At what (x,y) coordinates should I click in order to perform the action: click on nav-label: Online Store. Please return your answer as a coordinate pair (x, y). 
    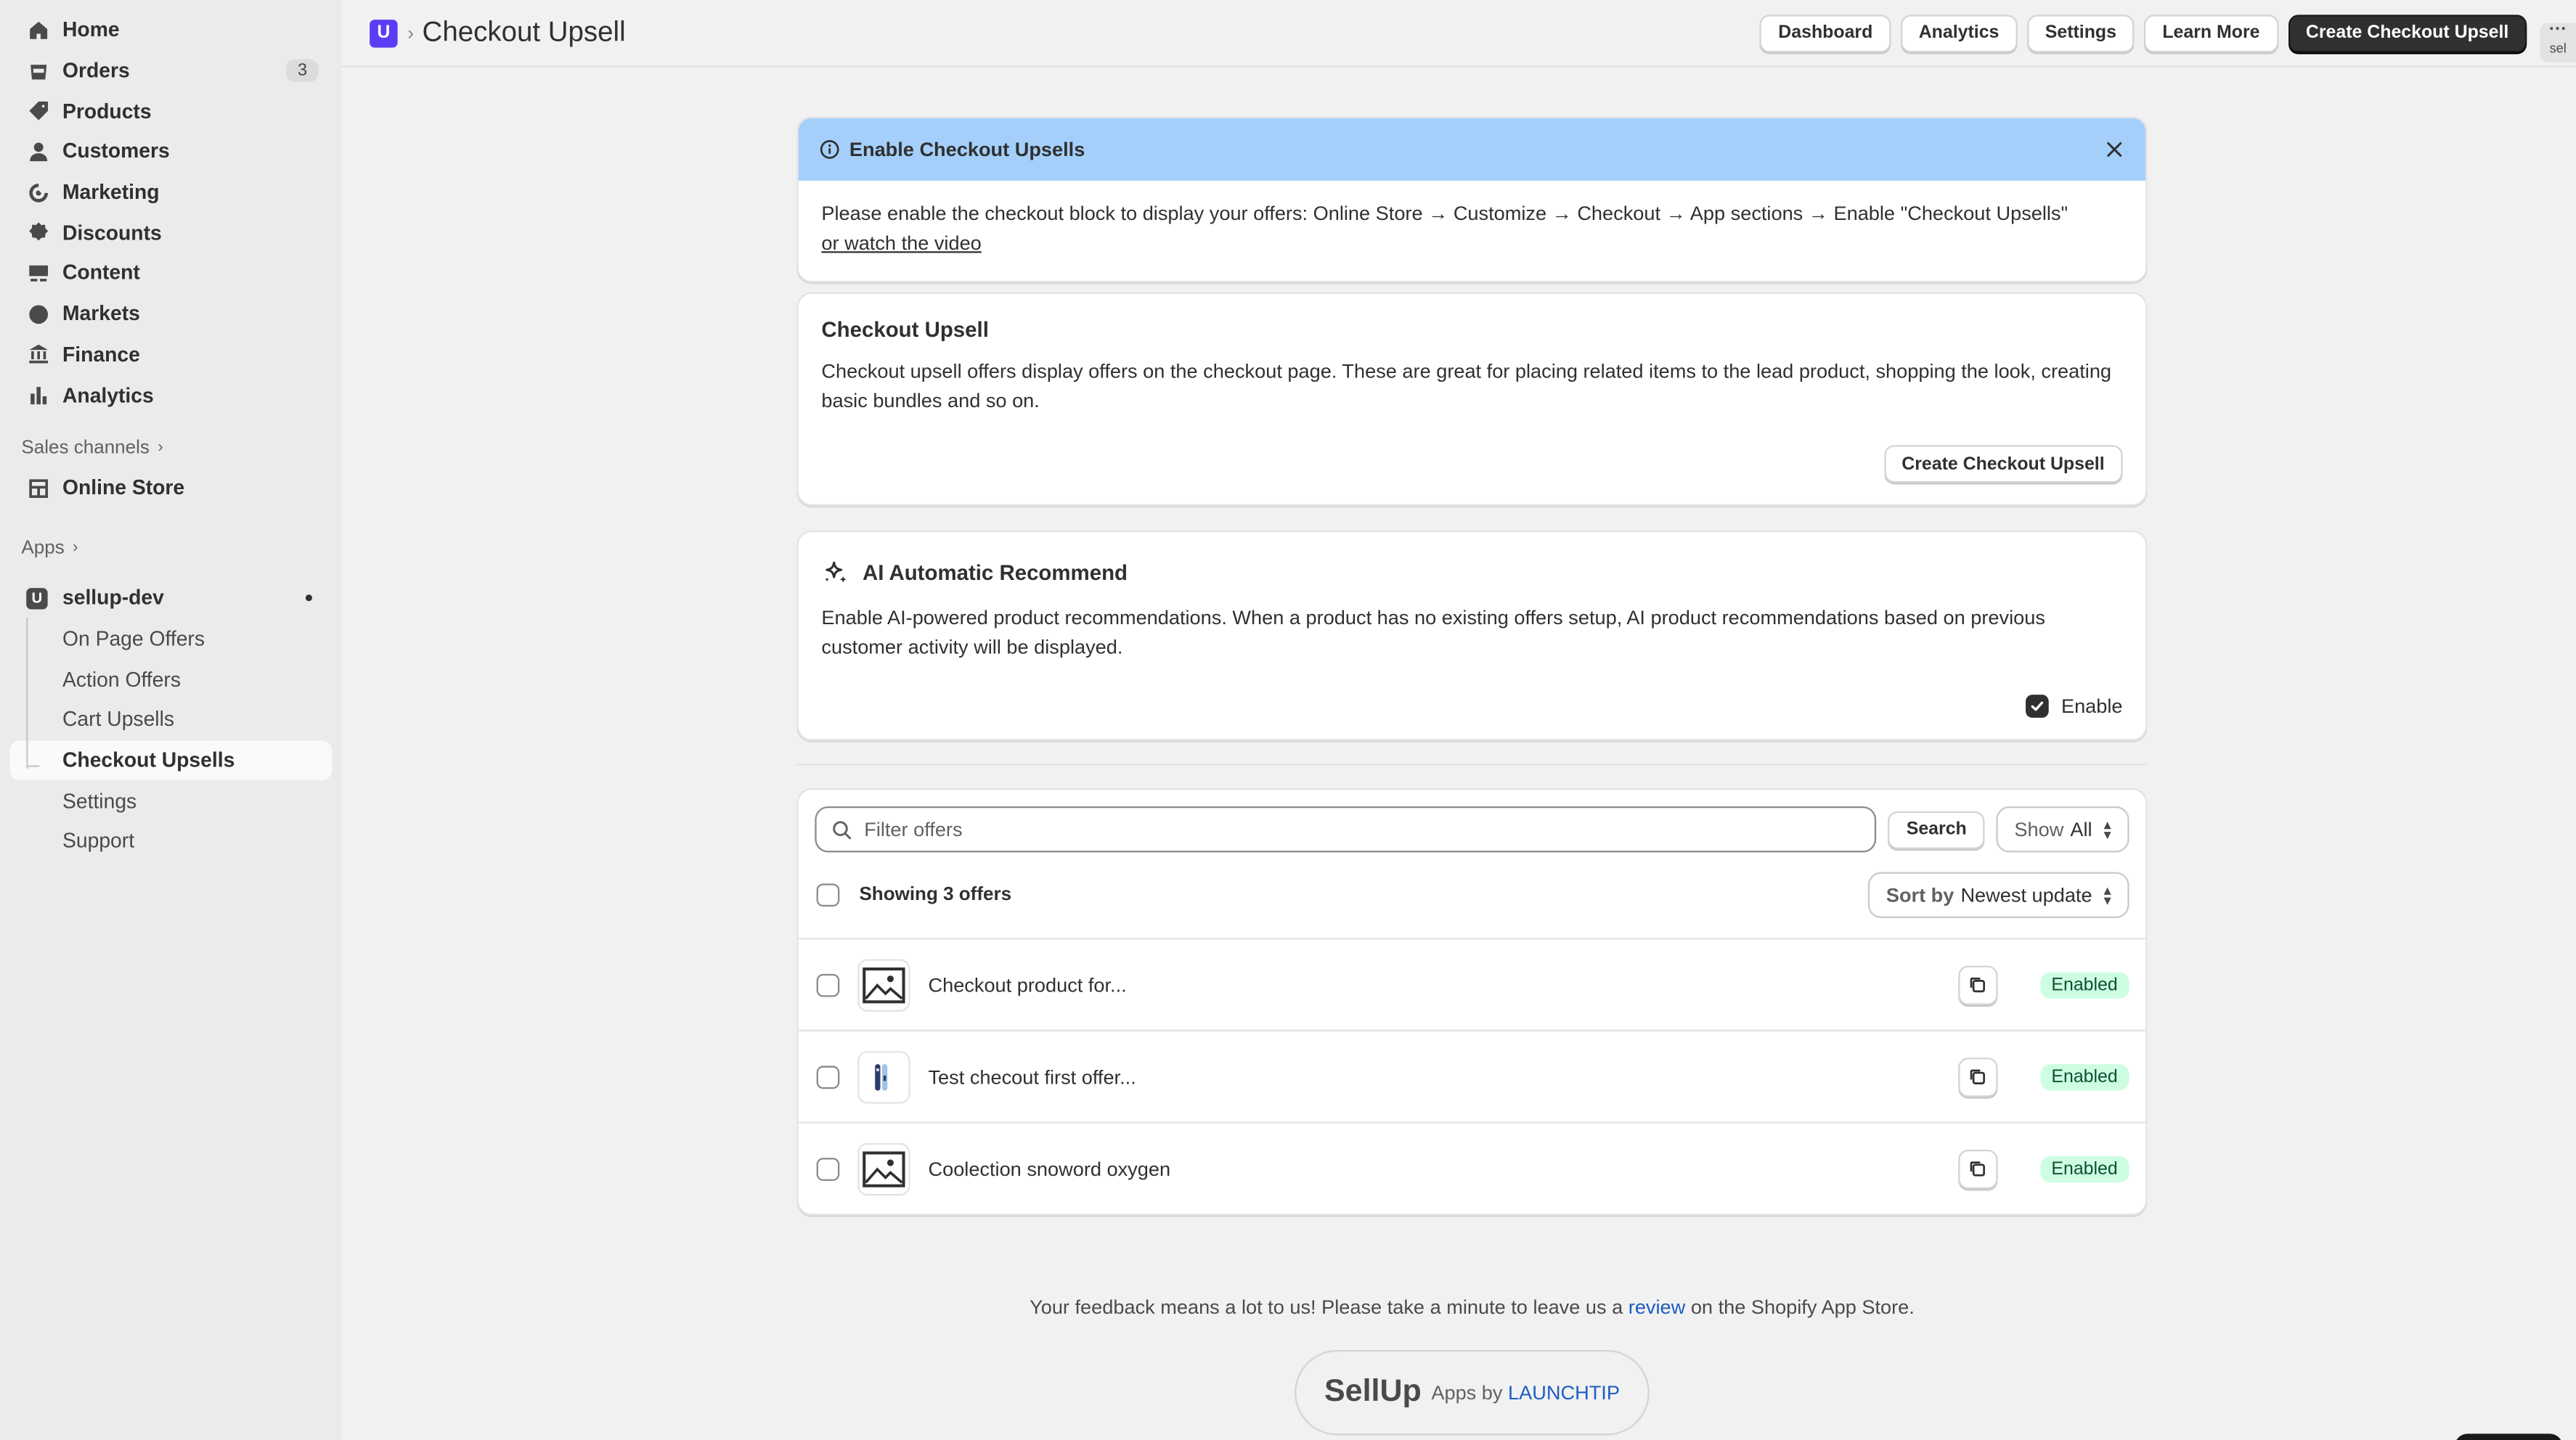
    Looking at the image, I should click on (123, 488).